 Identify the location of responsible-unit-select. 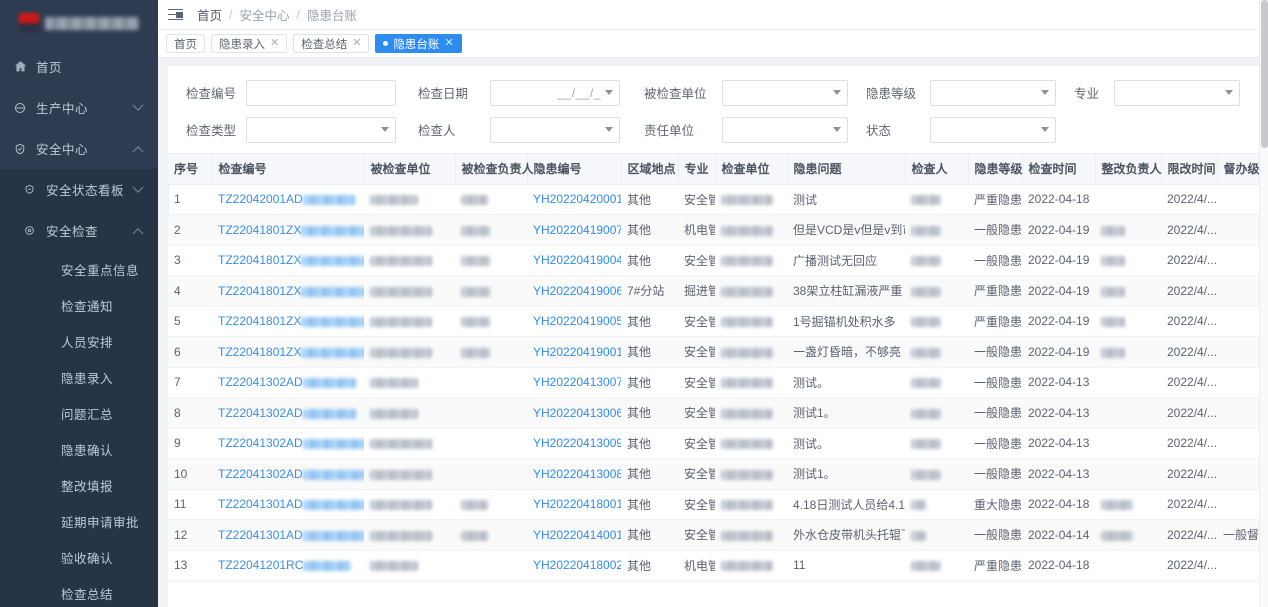
(785, 129).